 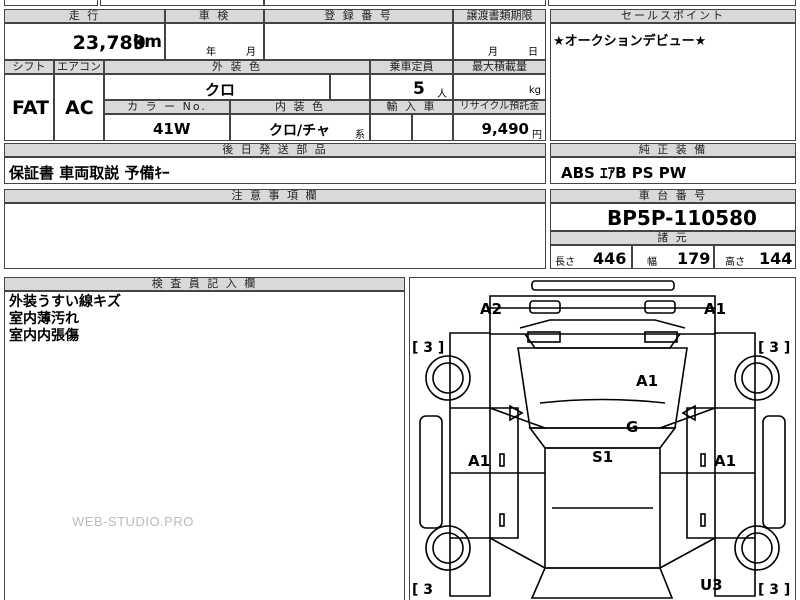 I want to click on seats-cell: 5 人, so click(x=411, y=87).